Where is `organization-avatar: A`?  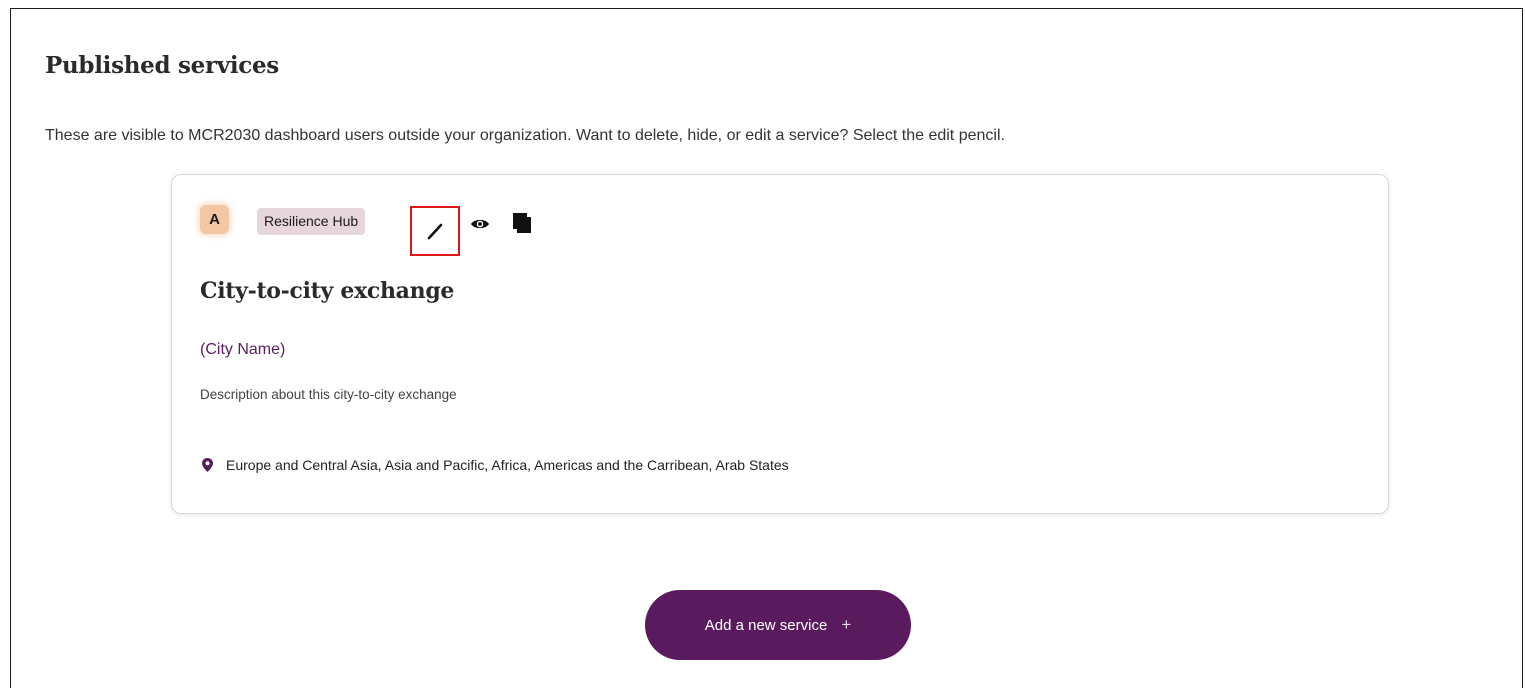 organization-avatar: A is located at coordinates (214, 219).